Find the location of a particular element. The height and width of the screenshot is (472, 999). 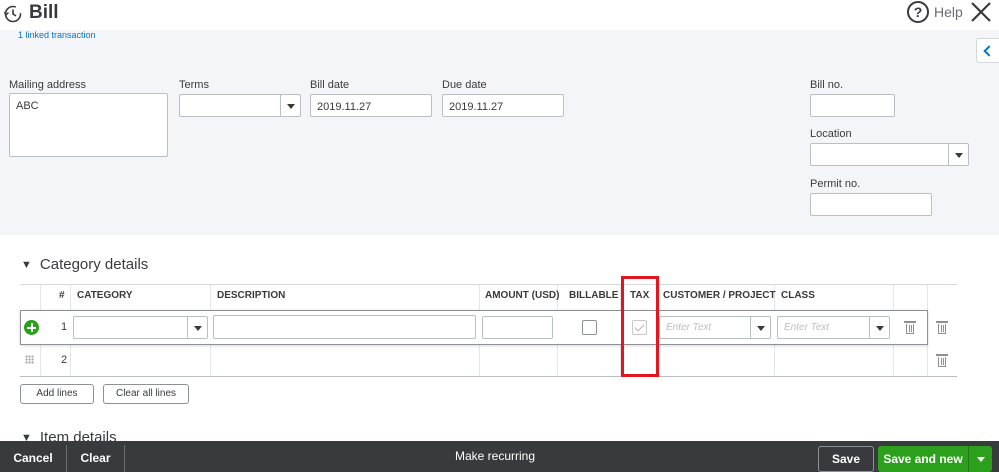

permit-no-label: Permit no. is located at coordinates (835, 184).